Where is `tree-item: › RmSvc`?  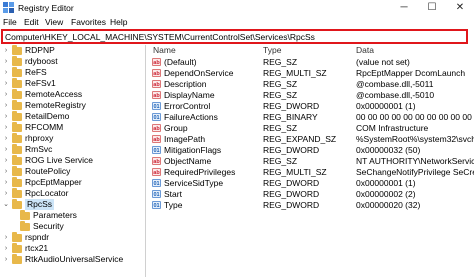
tree-item: › RmSvc is located at coordinates (72, 149).